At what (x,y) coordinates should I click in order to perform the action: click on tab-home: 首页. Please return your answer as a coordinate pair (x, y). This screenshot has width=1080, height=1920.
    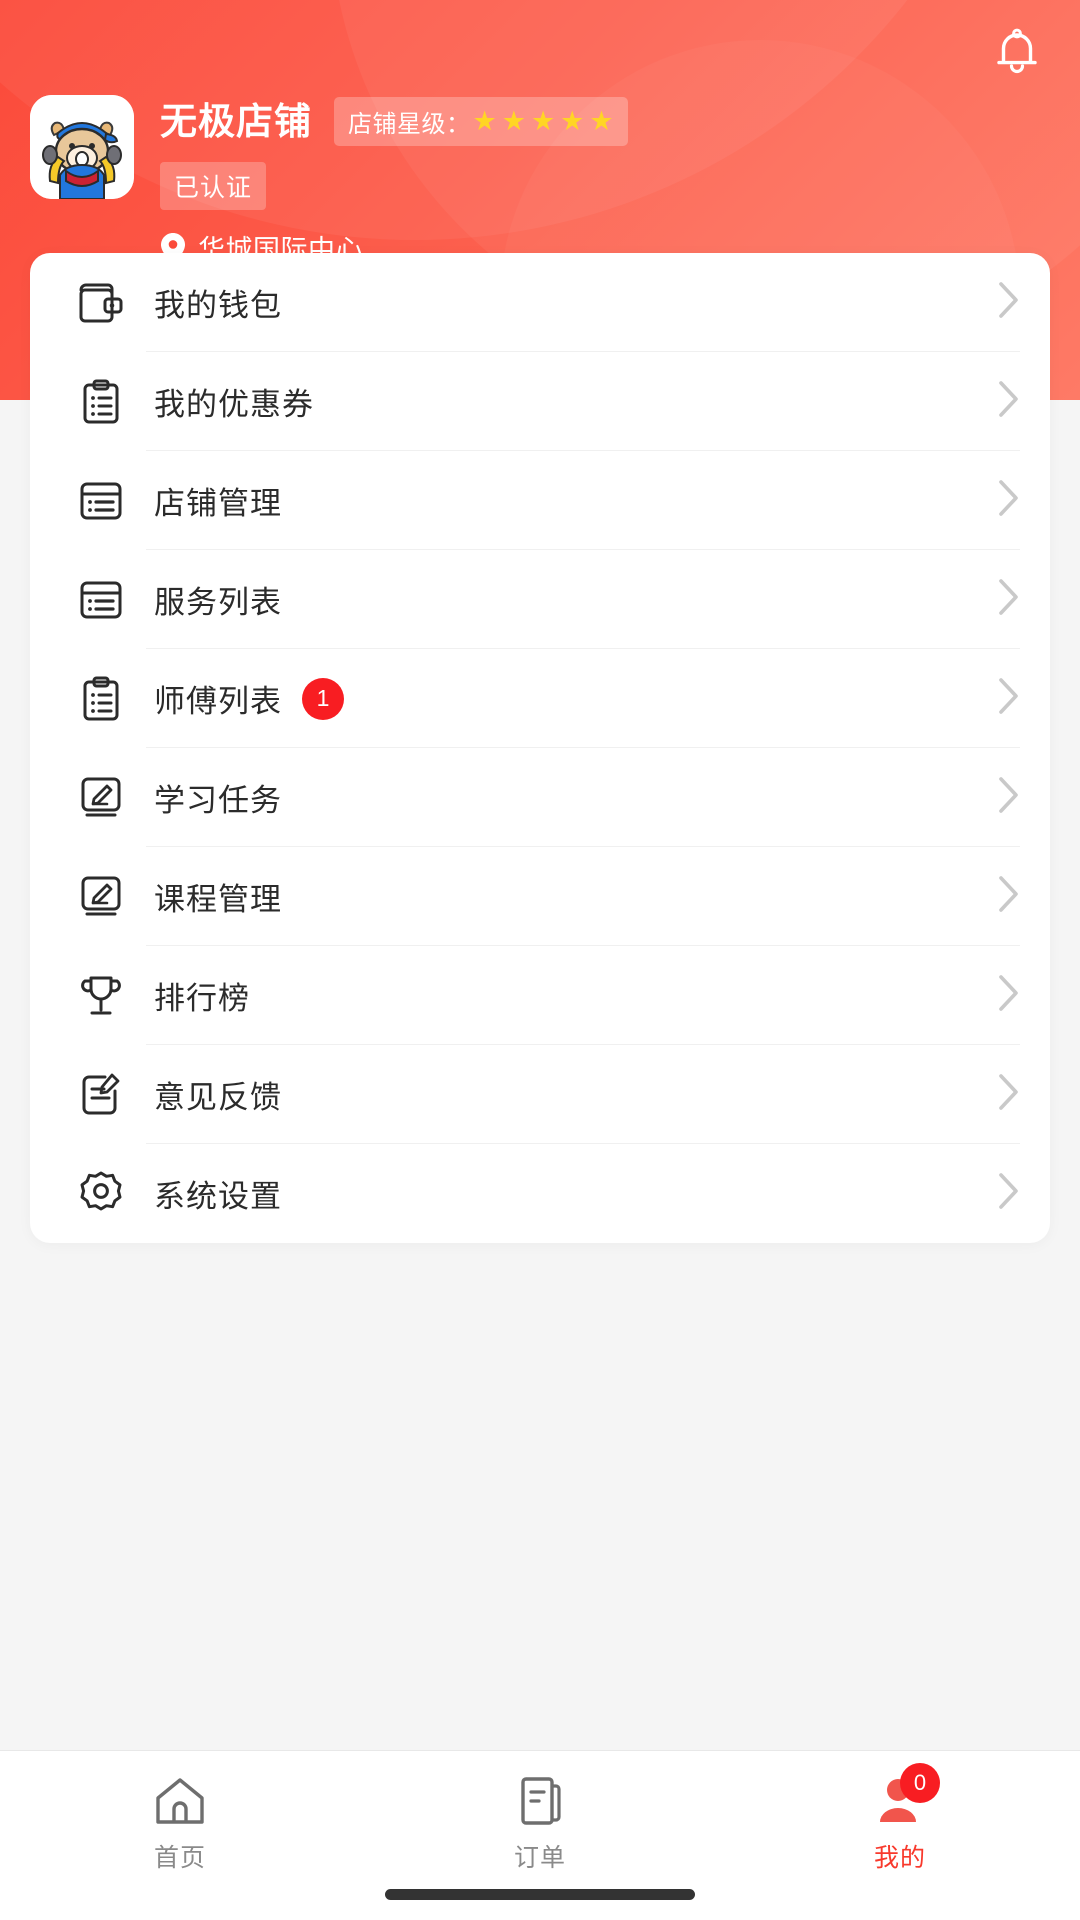
    Looking at the image, I should click on (180, 1812).